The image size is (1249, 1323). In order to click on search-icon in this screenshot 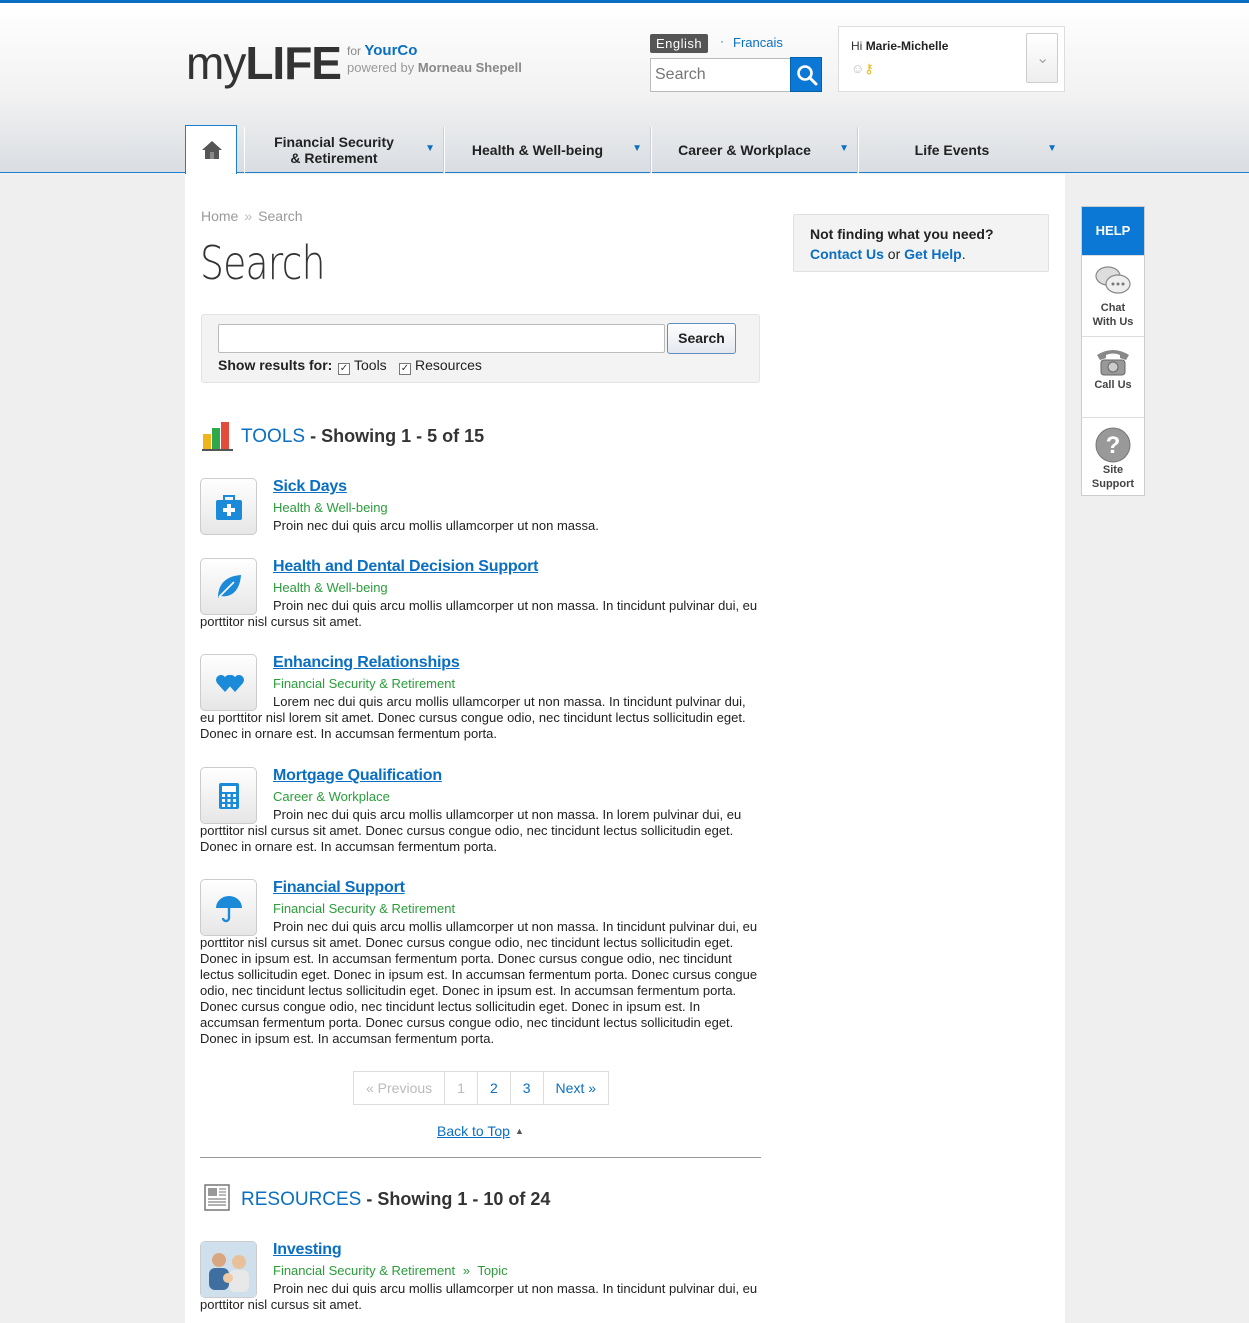, I will do `click(807, 75)`.